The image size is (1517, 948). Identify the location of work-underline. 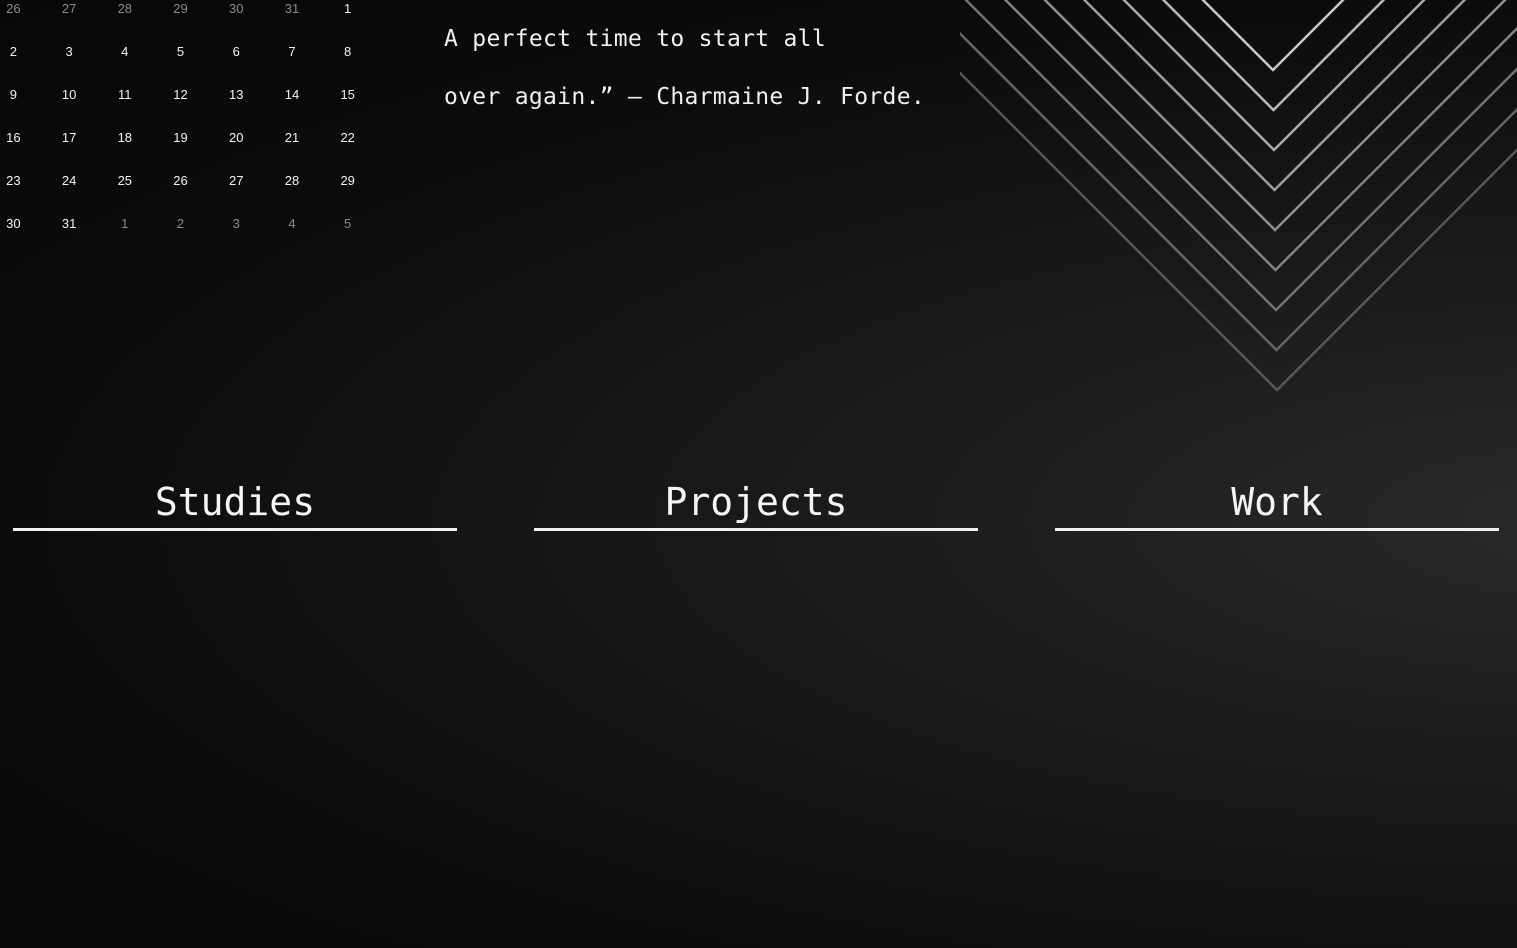
(1277, 529).